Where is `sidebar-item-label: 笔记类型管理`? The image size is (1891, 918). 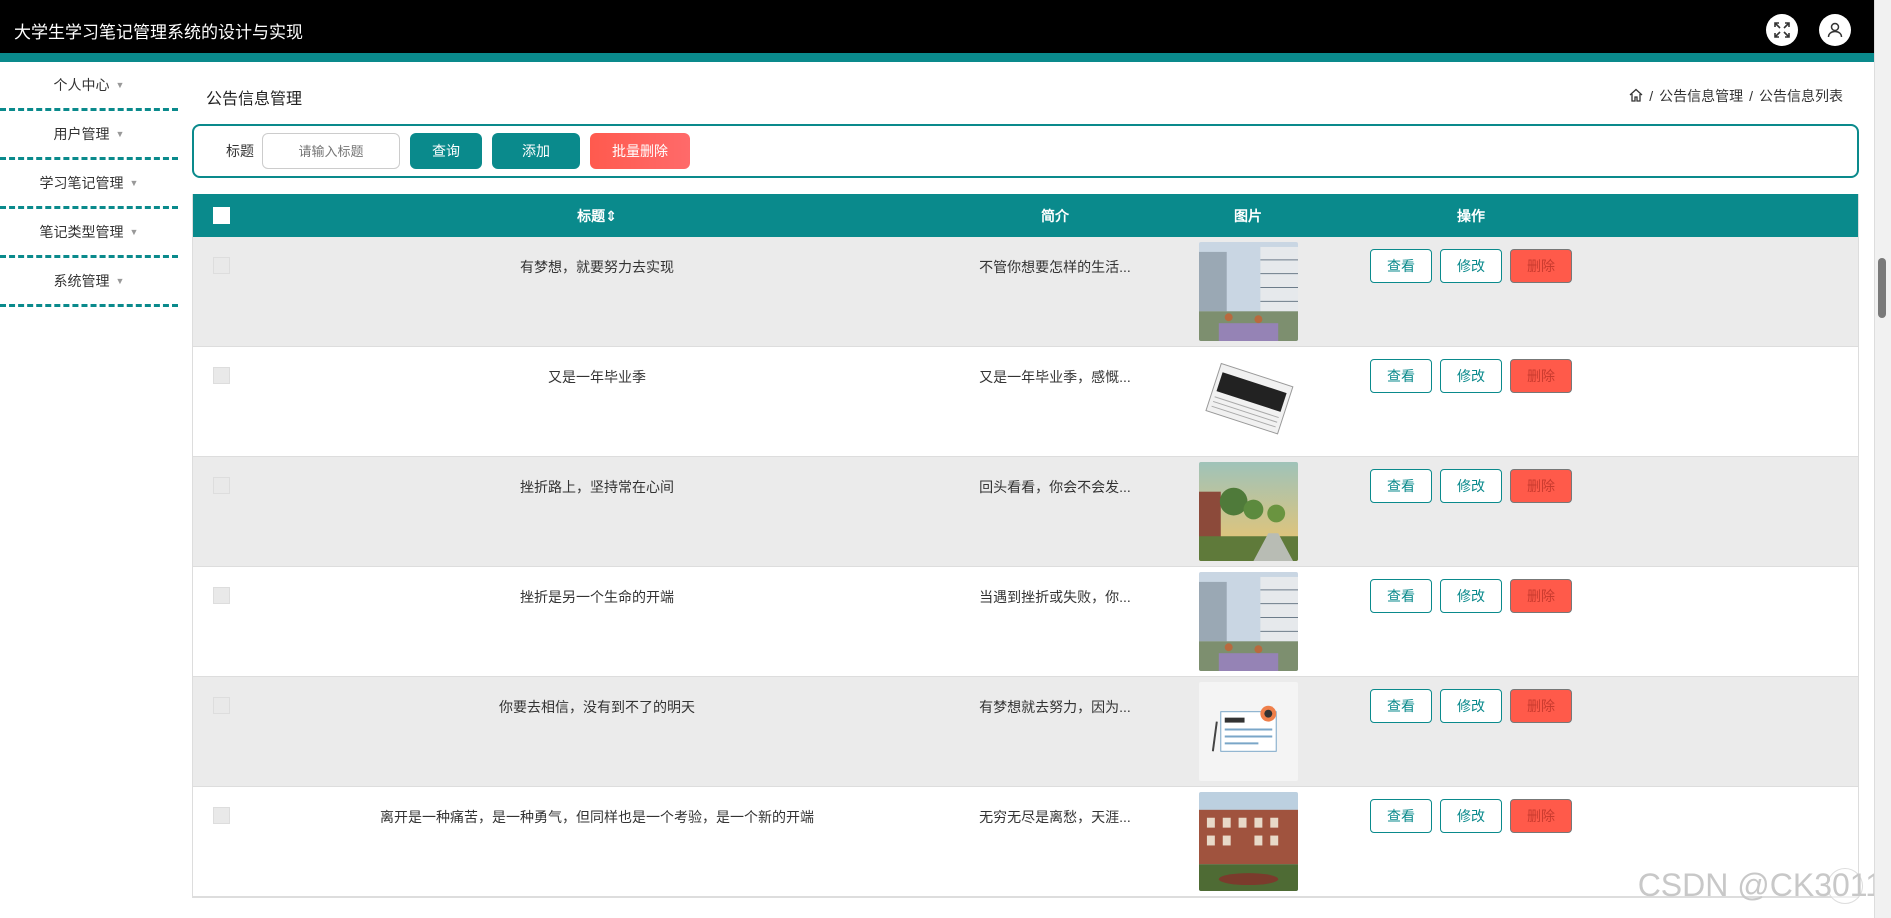
sidebar-item-label: 笔记类型管理 is located at coordinates (81, 232).